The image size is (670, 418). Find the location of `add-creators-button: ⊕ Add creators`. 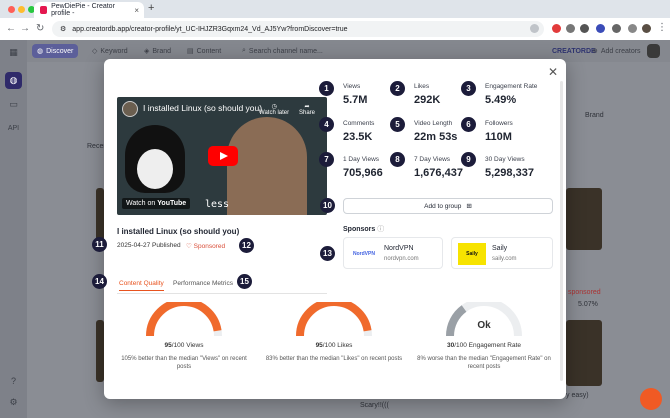

add-creators-button: ⊕ Add creators is located at coordinates (616, 51).